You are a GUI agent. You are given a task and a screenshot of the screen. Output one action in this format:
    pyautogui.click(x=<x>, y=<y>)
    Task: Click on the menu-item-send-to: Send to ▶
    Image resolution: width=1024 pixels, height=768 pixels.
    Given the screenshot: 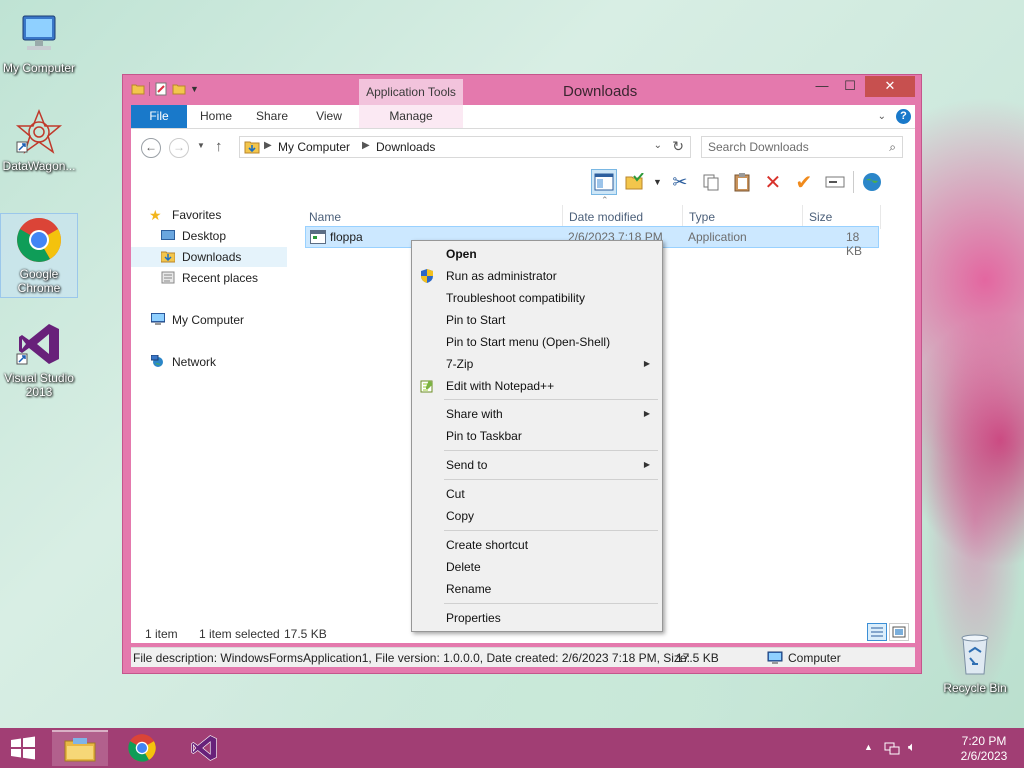 What is the action you would take?
    pyautogui.click(x=537, y=465)
    